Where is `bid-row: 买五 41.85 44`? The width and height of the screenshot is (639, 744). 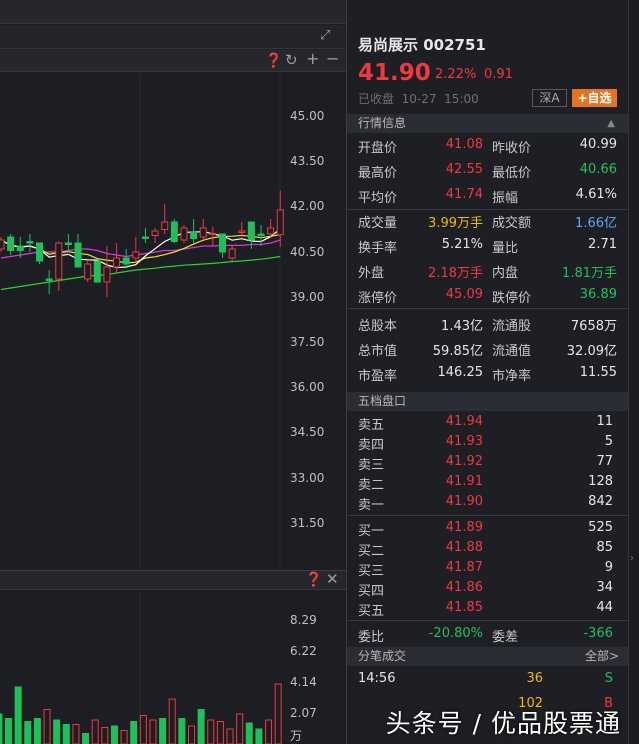 bid-row: 买五 41.85 44 is located at coordinates (488, 611).